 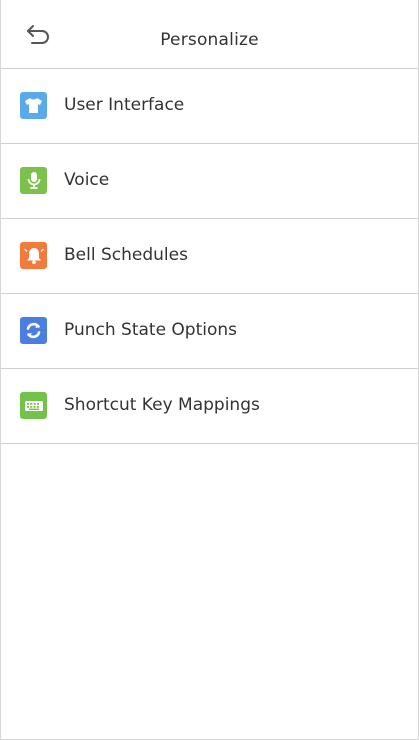 I want to click on menu-item-shortcut-key-mappings: Shortcut Key Mappings, so click(x=209, y=406).